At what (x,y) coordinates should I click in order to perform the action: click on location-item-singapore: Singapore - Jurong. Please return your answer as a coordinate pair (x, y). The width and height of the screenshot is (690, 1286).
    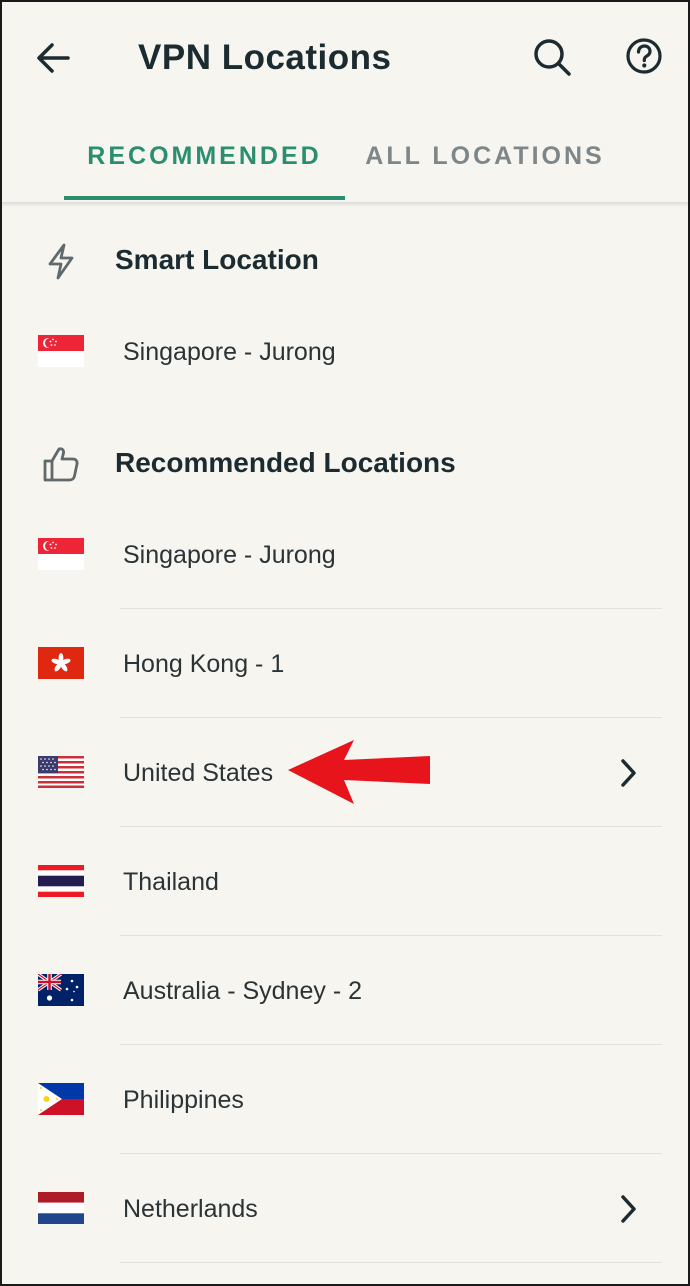
    Looking at the image, I should click on (345, 555).